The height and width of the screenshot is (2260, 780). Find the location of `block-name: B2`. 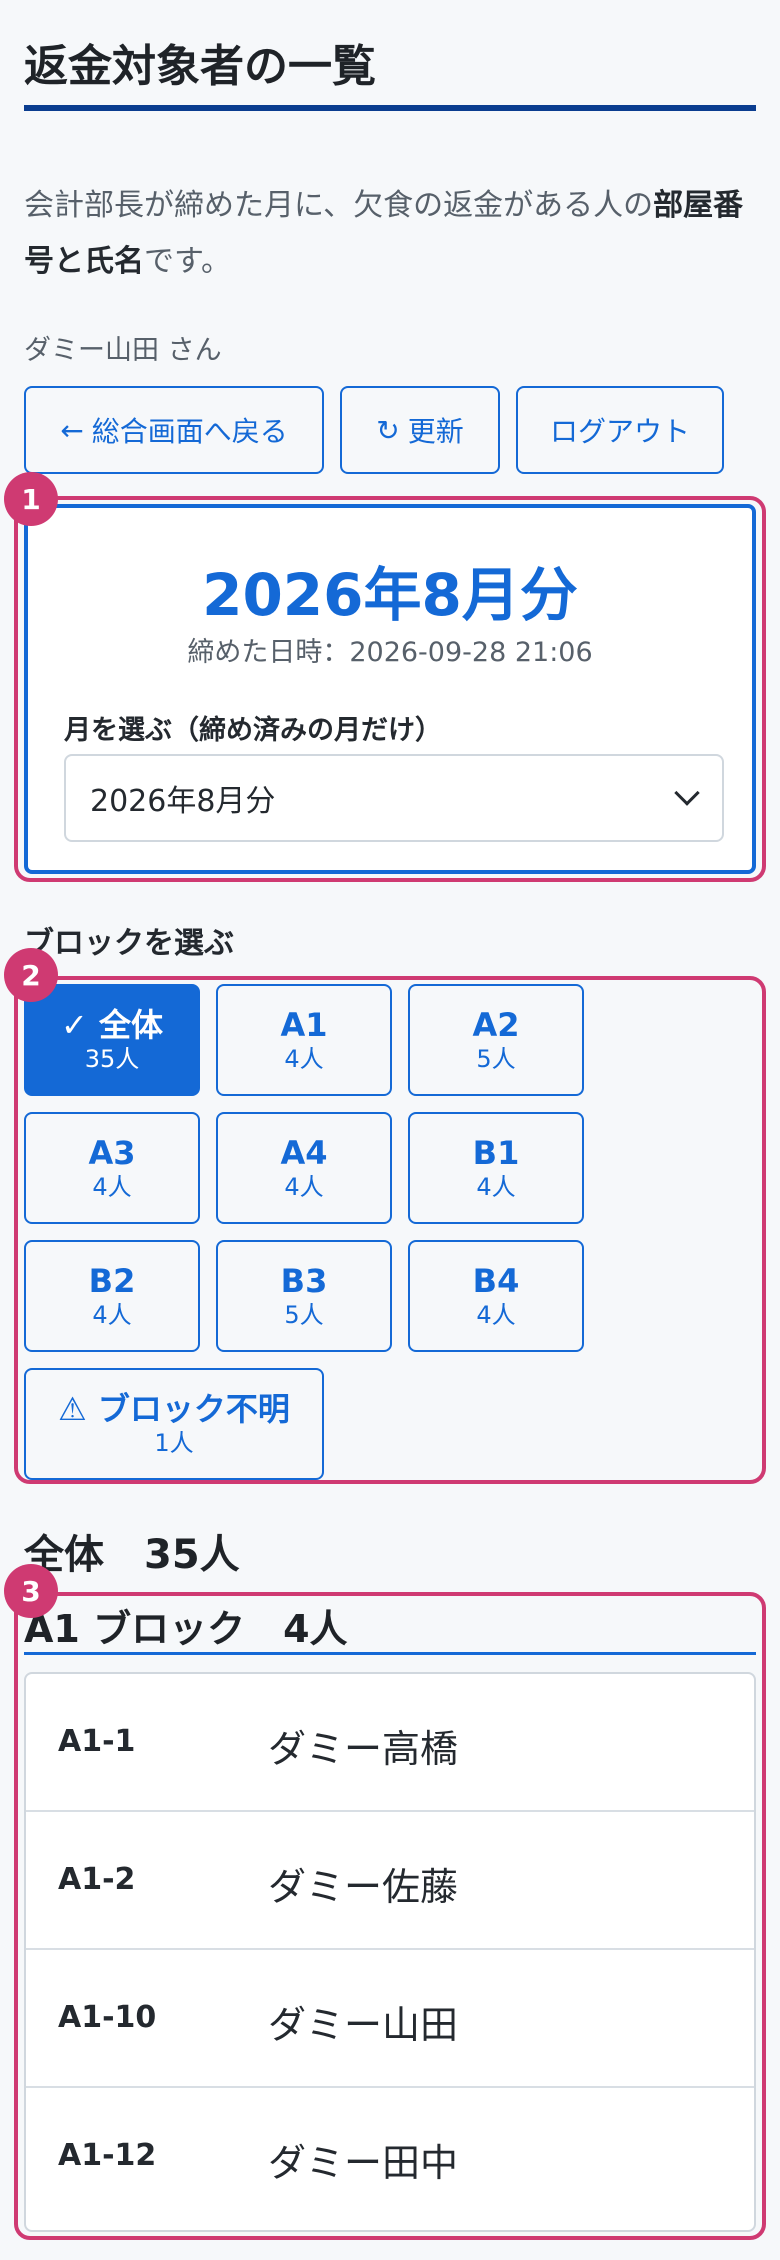

block-name: B2 is located at coordinates (112, 1281).